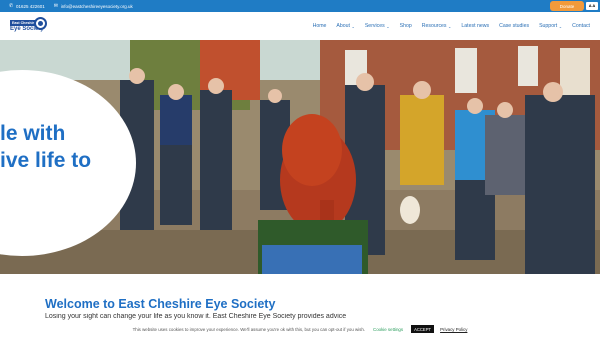 The image size is (600, 338). I want to click on nav-label: Resources, so click(434, 26).